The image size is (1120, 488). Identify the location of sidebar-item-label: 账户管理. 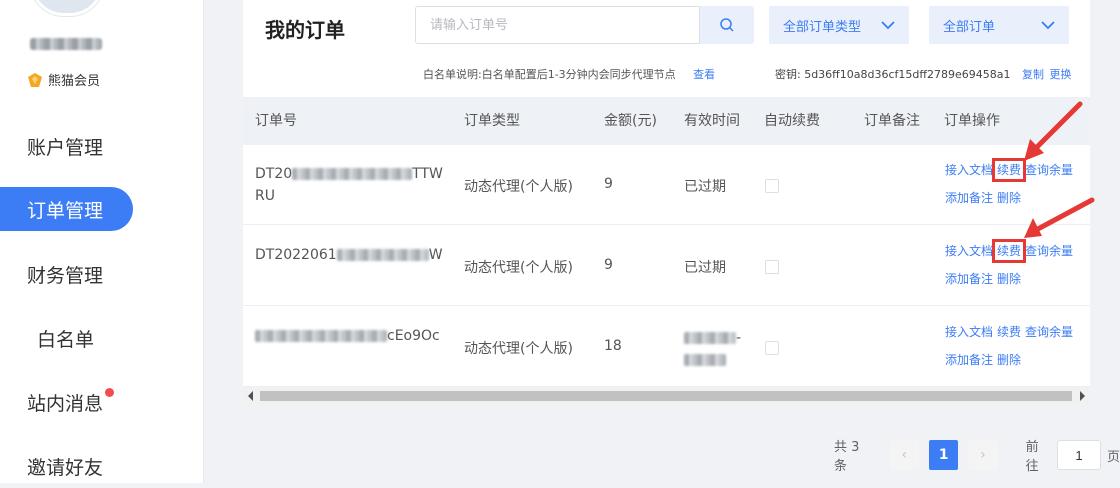
(65, 147).